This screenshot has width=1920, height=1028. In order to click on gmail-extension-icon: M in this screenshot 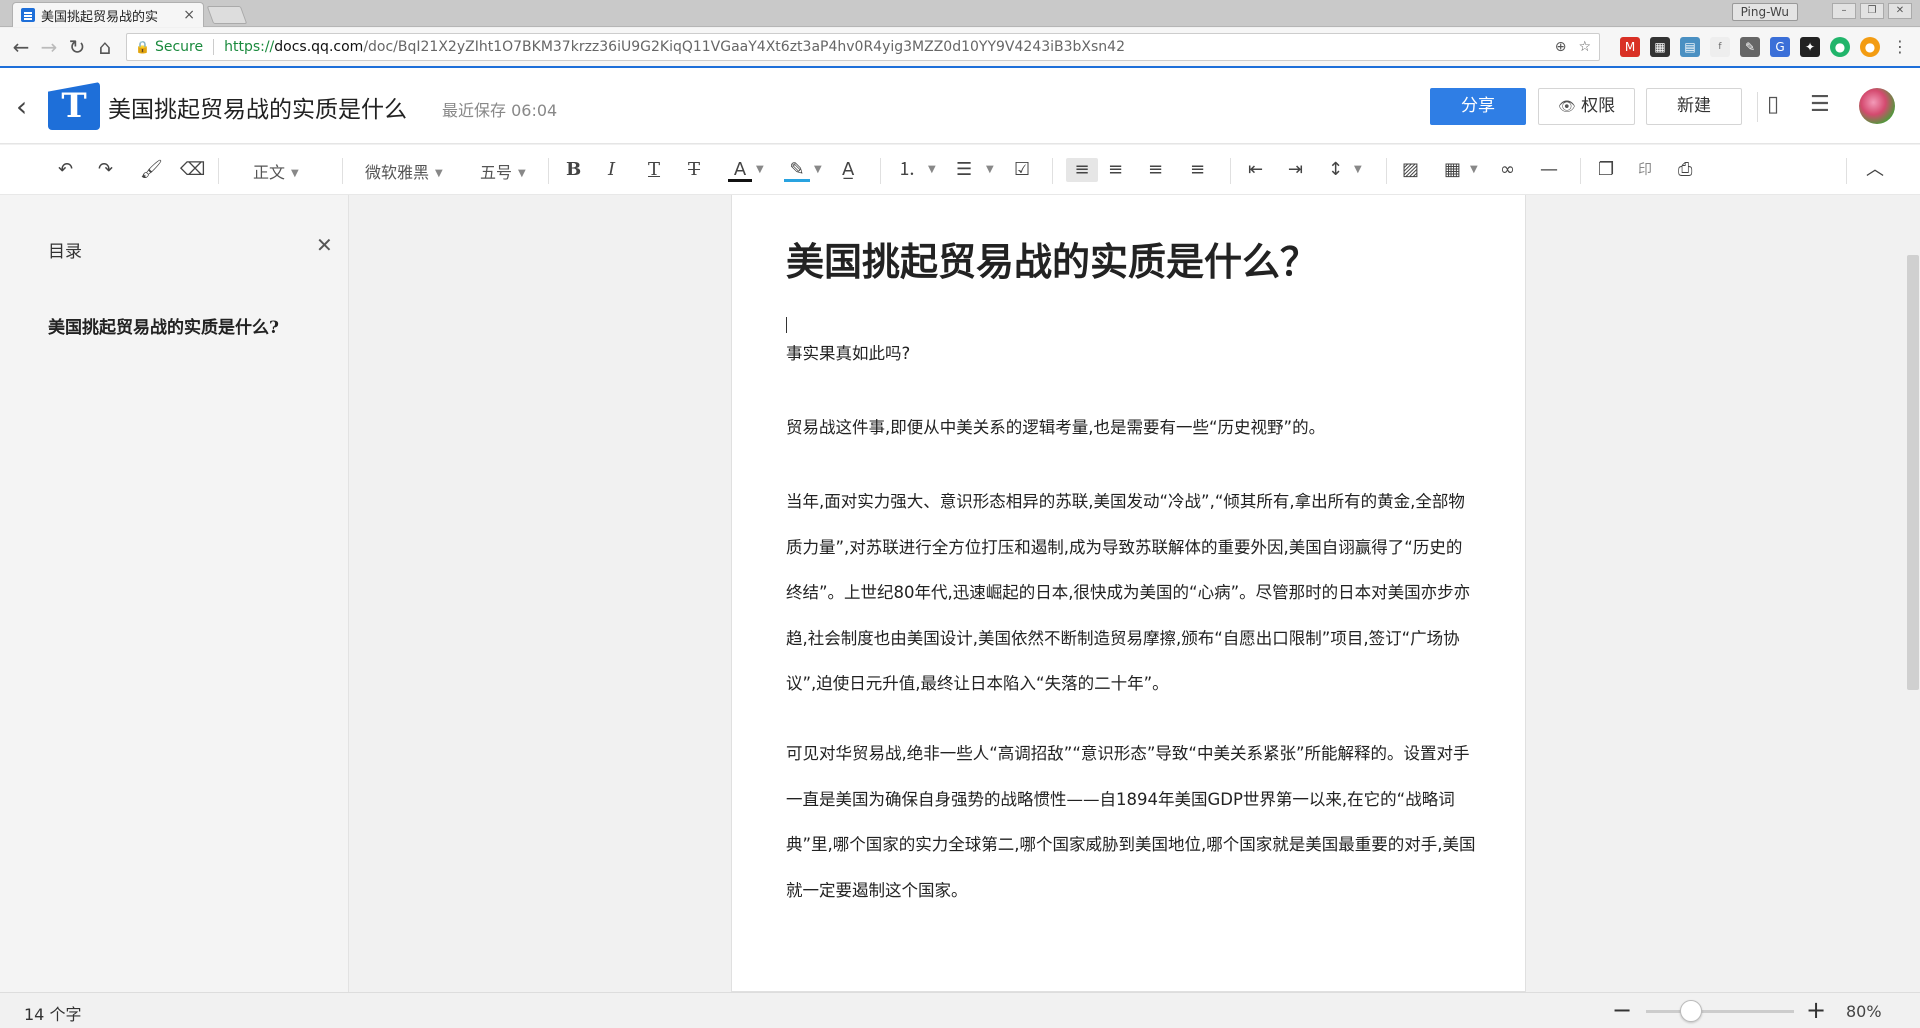, I will do `click(1630, 47)`.